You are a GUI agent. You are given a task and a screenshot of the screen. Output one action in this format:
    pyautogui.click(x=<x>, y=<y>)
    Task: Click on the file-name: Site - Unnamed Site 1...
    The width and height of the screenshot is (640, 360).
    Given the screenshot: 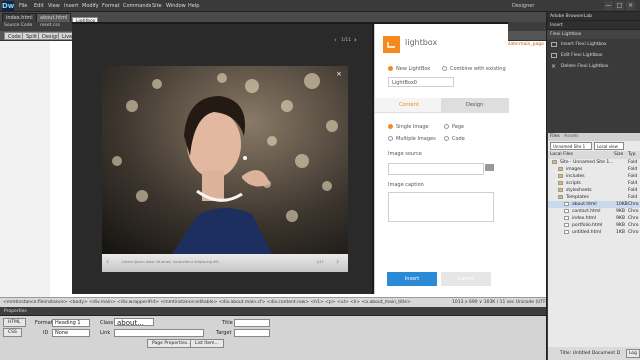 What is the action you would take?
    pyautogui.click(x=587, y=162)
    